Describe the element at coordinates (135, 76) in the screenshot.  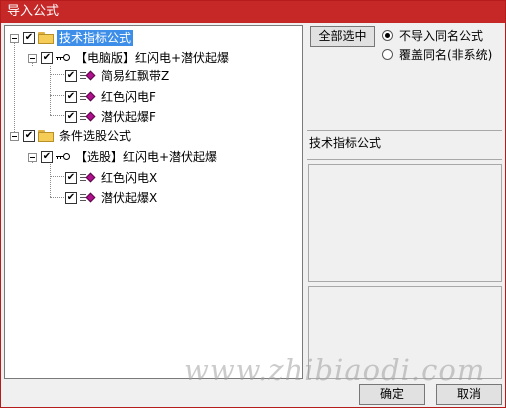
I see `tree-leaf-label: 简易红飘带Z` at that location.